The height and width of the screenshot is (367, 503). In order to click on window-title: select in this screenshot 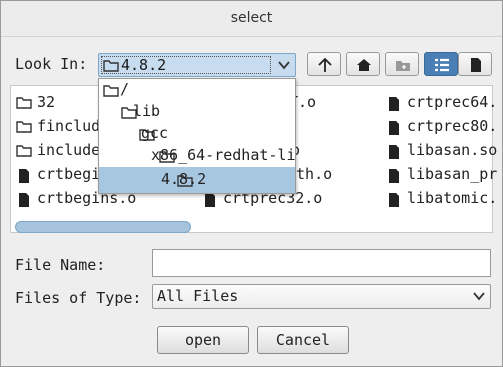, I will do `click(251, 18)`.